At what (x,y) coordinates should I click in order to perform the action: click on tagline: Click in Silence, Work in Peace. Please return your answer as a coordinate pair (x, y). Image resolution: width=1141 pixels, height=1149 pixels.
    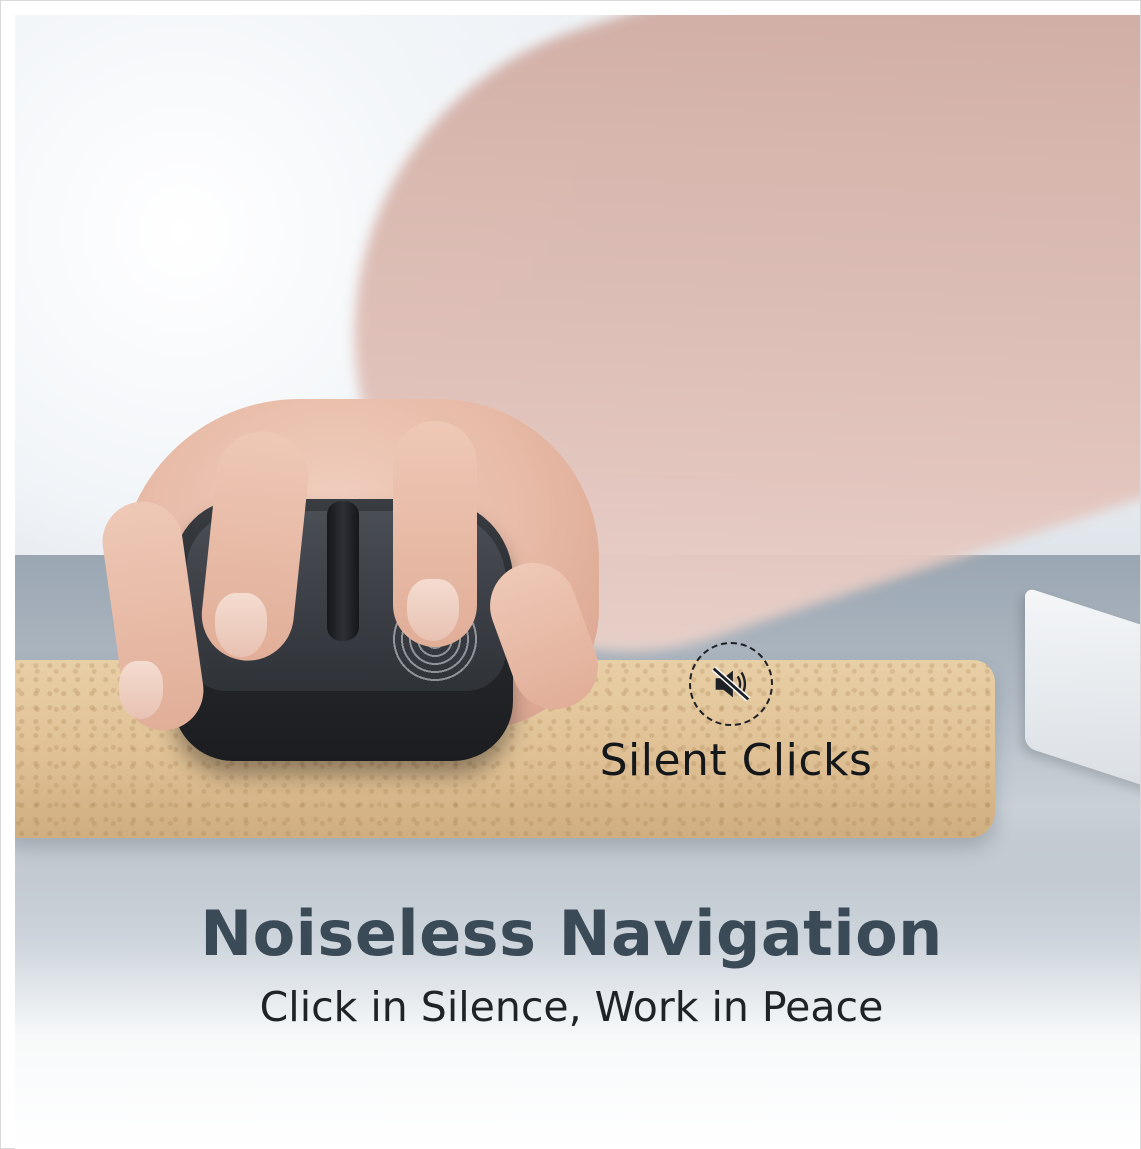
    Looking at the image, I should click on (571, 1007).